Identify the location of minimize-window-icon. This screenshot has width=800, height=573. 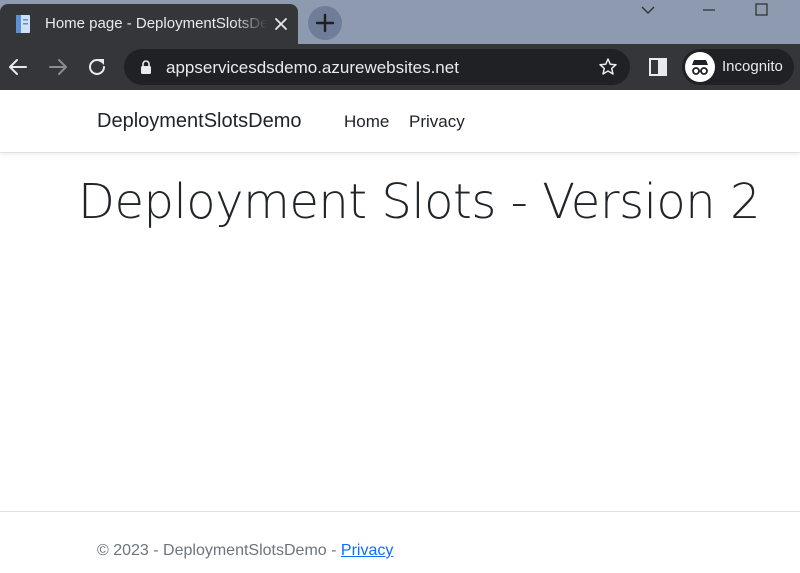
(709, 11).